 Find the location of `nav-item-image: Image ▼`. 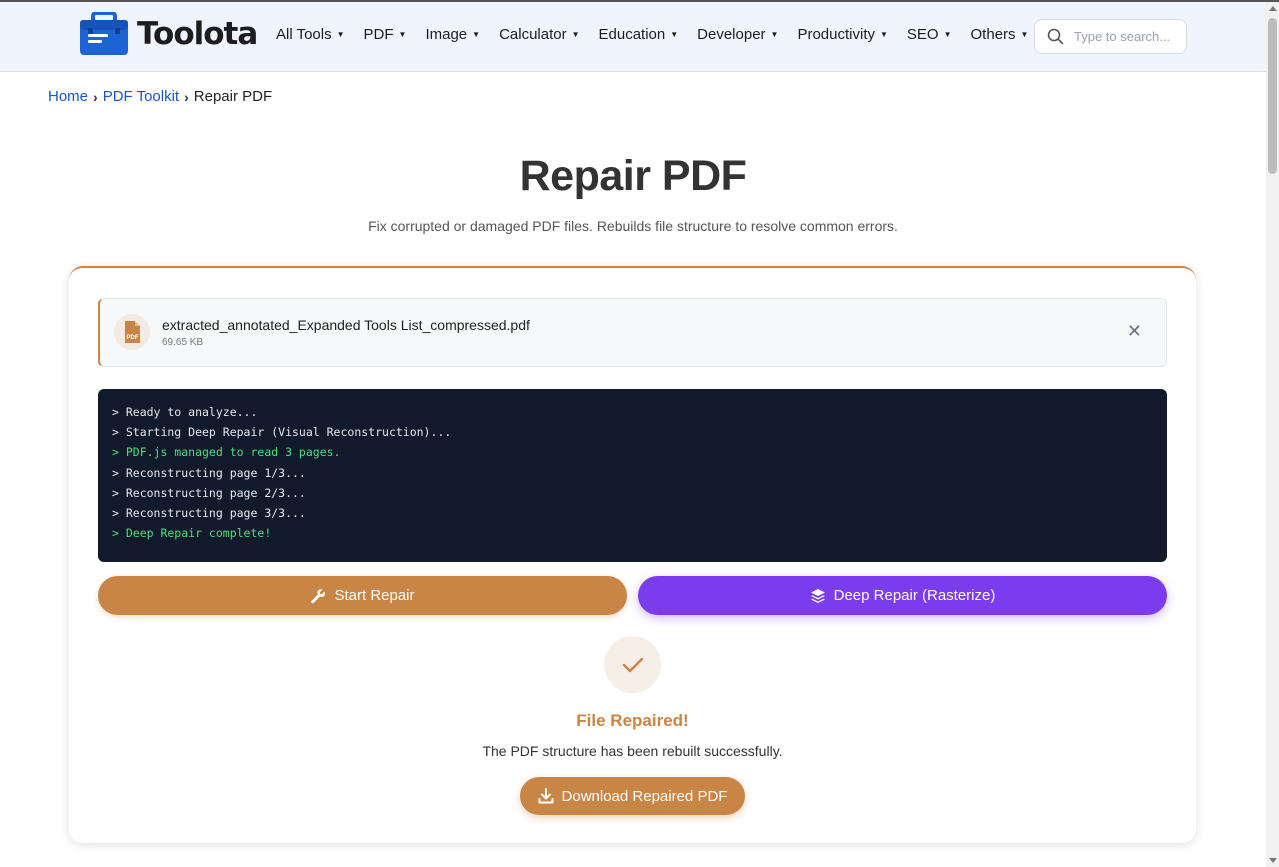

nav-item-image: Image ▼ is located at coordinates (452, 34).